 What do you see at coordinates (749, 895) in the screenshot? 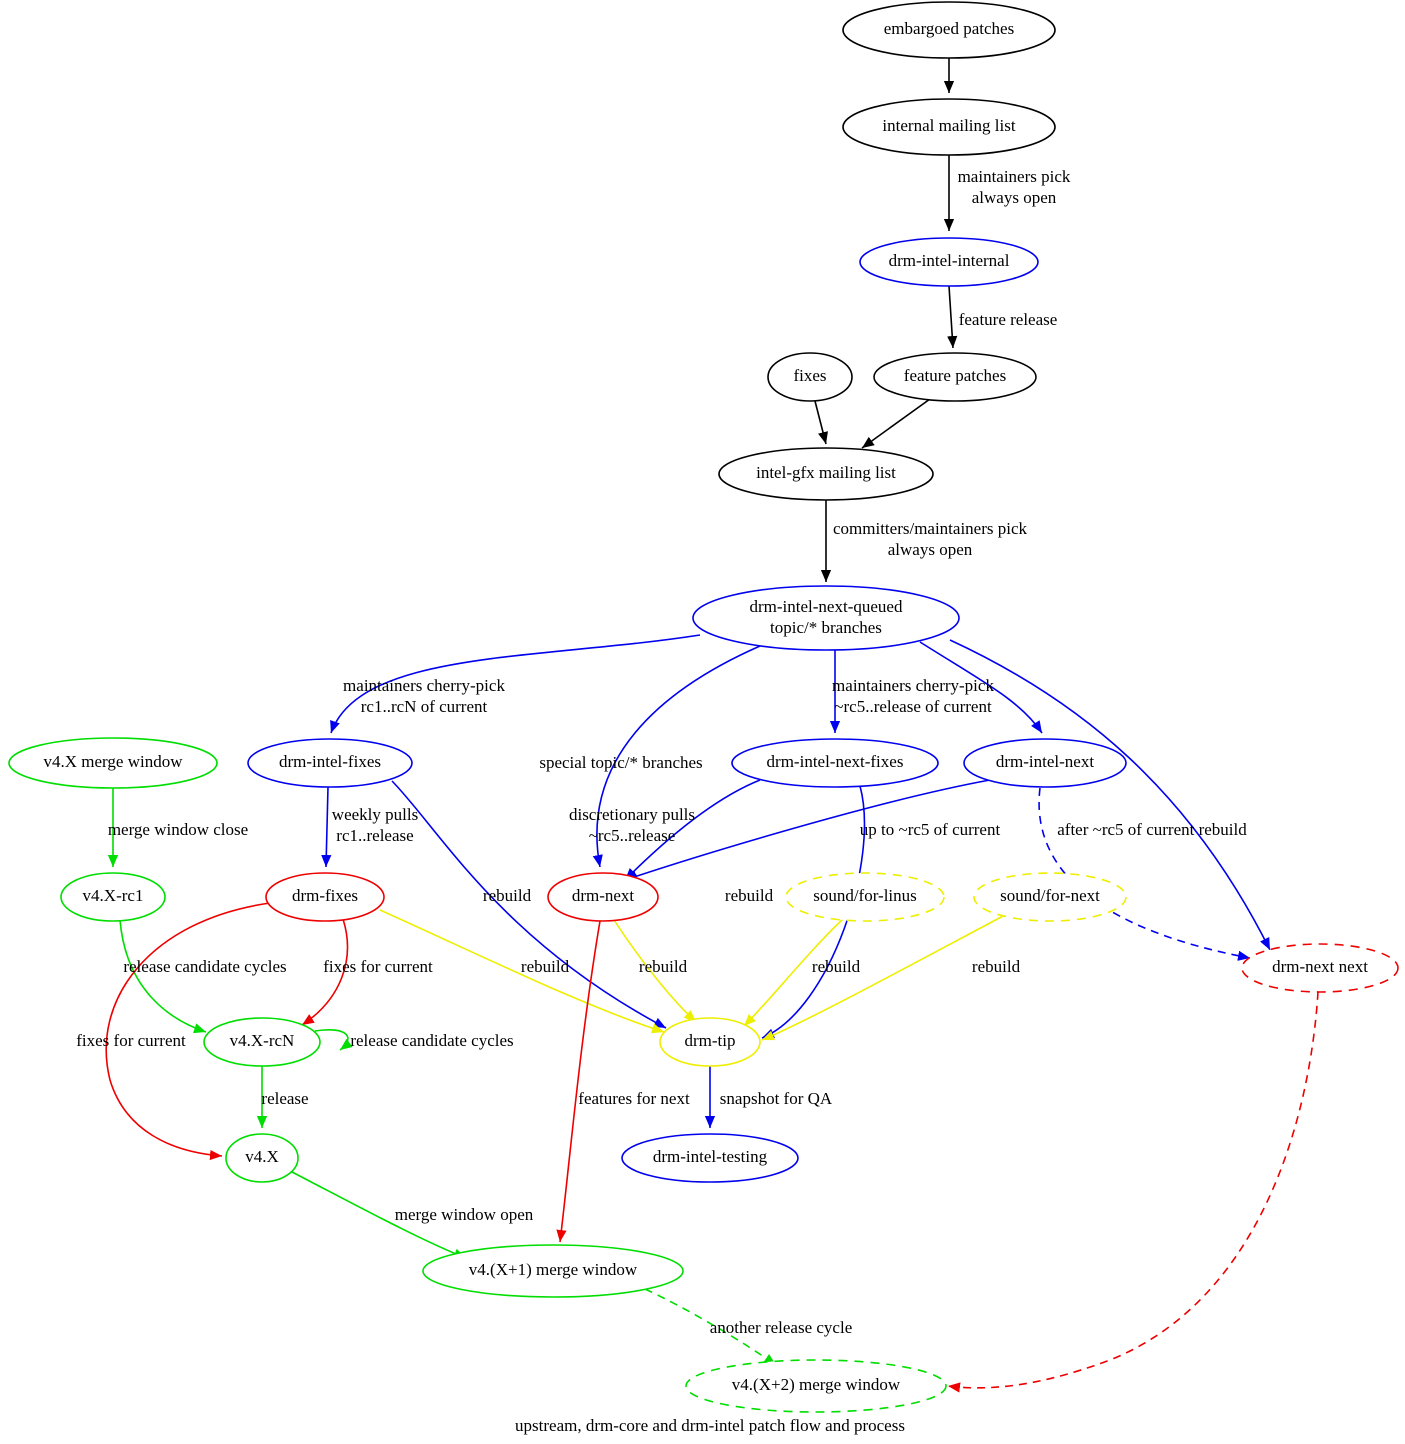
I see `edge-label-rebuild-drmnext-right: rebuild` at bounding box center [749, 895].